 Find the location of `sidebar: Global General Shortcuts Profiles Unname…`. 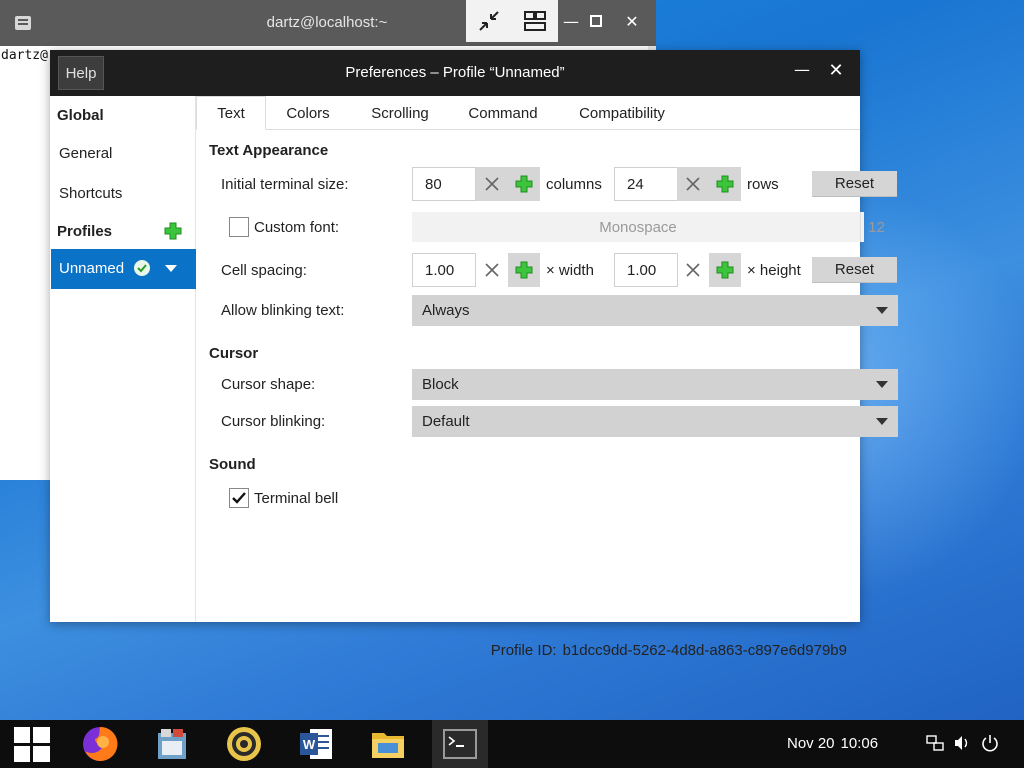

sidebar: Global General Shortcuts Profiles Unname… is located at coordinates (123, 359).